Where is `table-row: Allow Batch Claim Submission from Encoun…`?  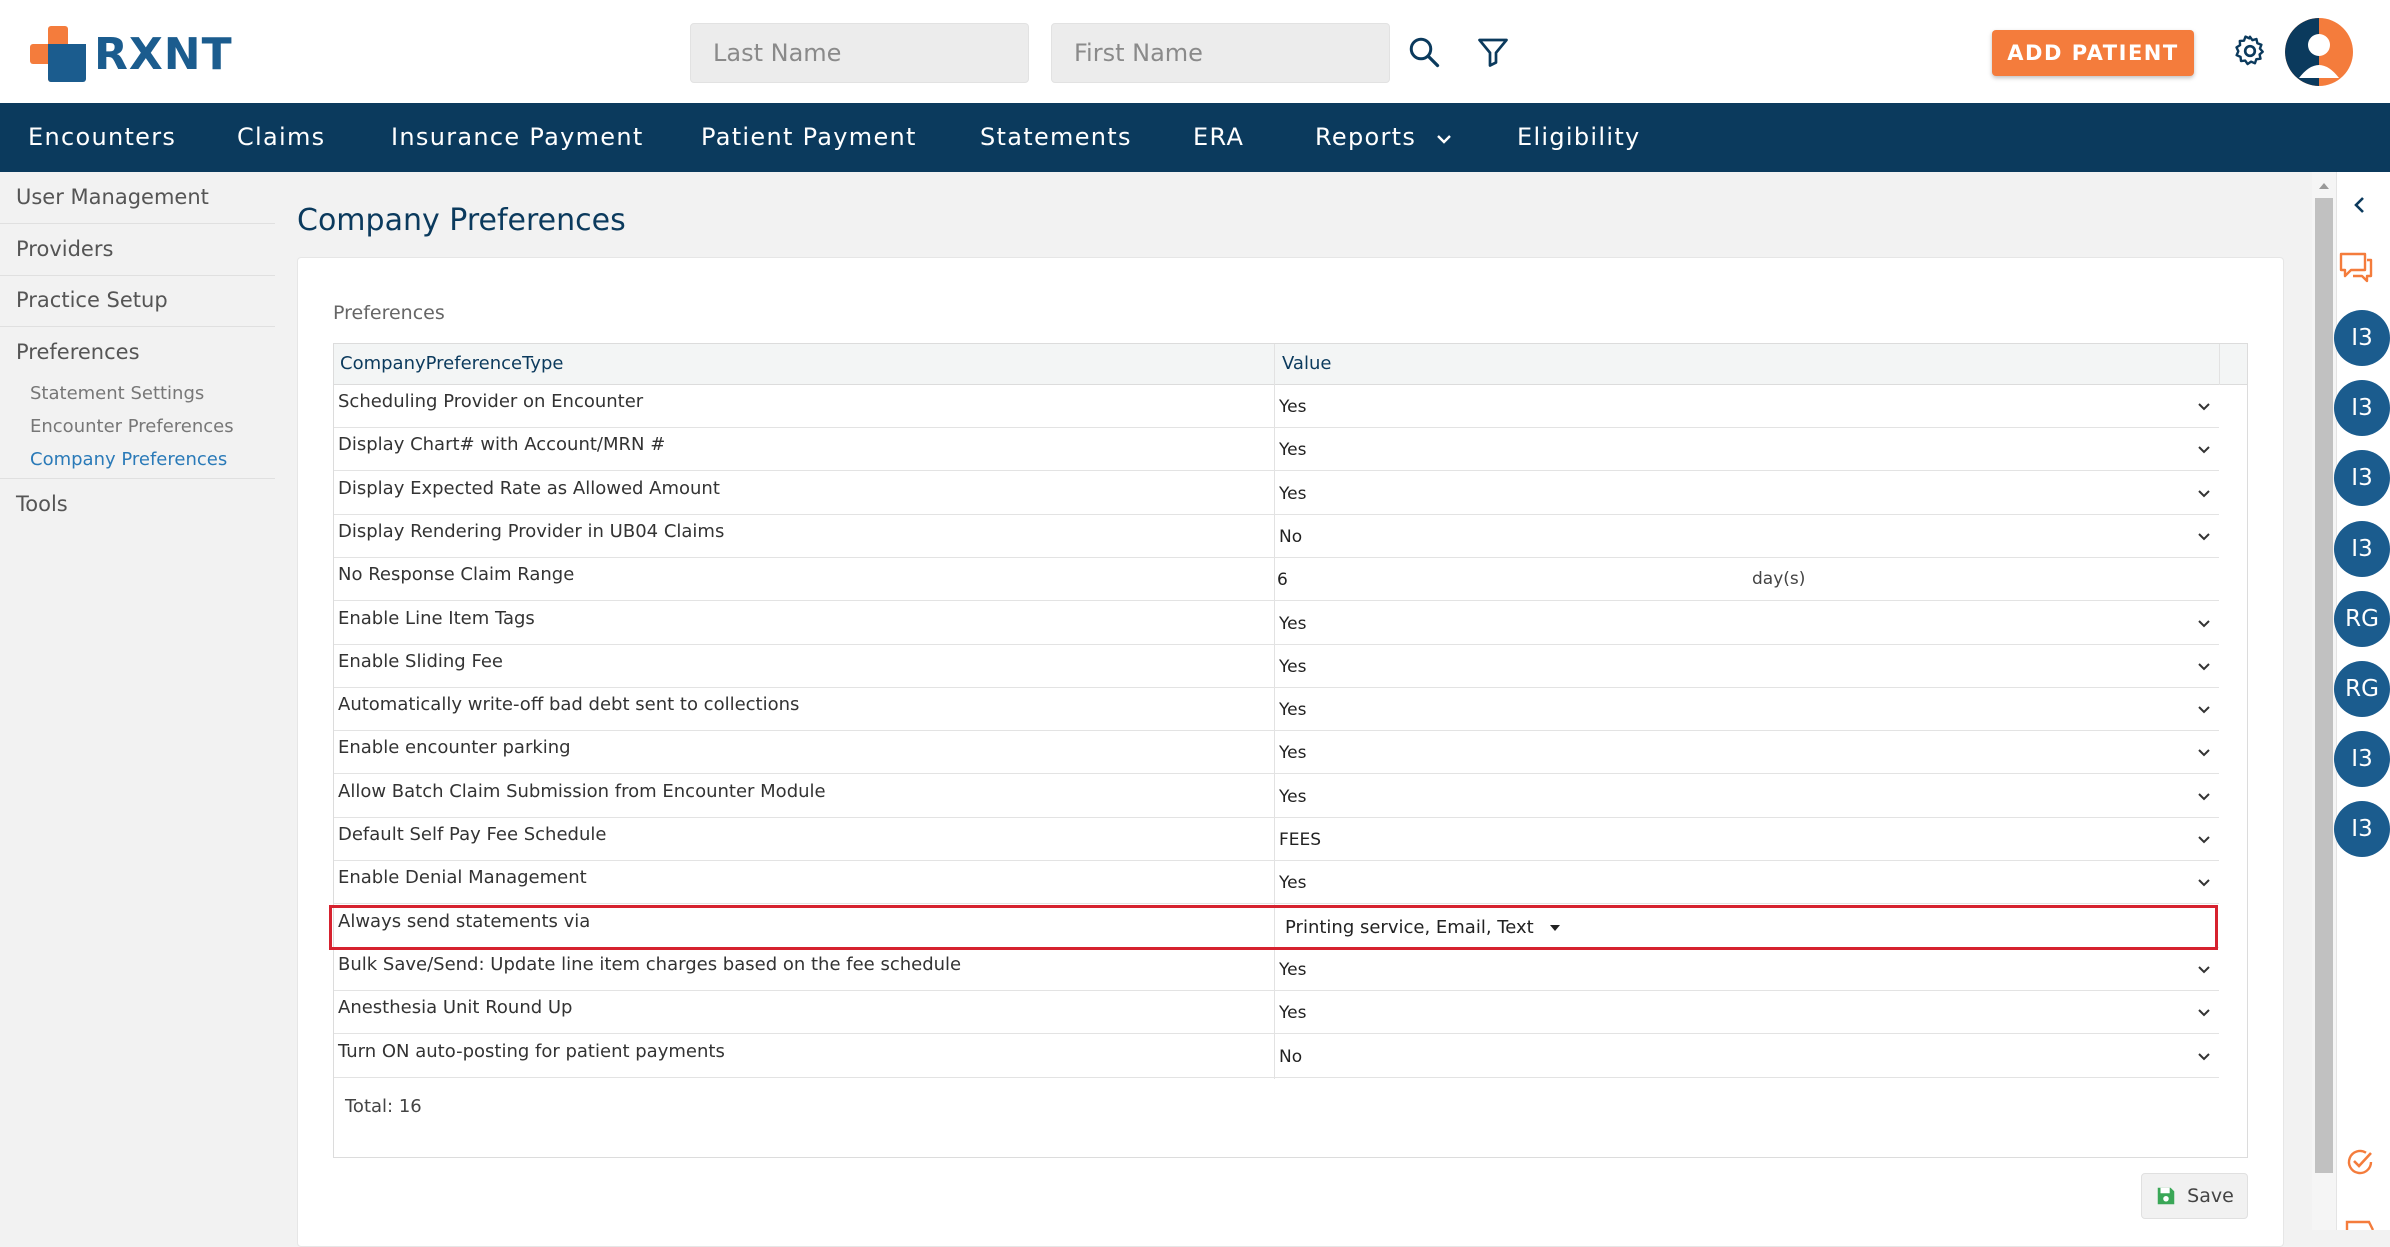
table-row: Allow Batch Claim Submission from Encoun… is located at coordinates (1276, 796).